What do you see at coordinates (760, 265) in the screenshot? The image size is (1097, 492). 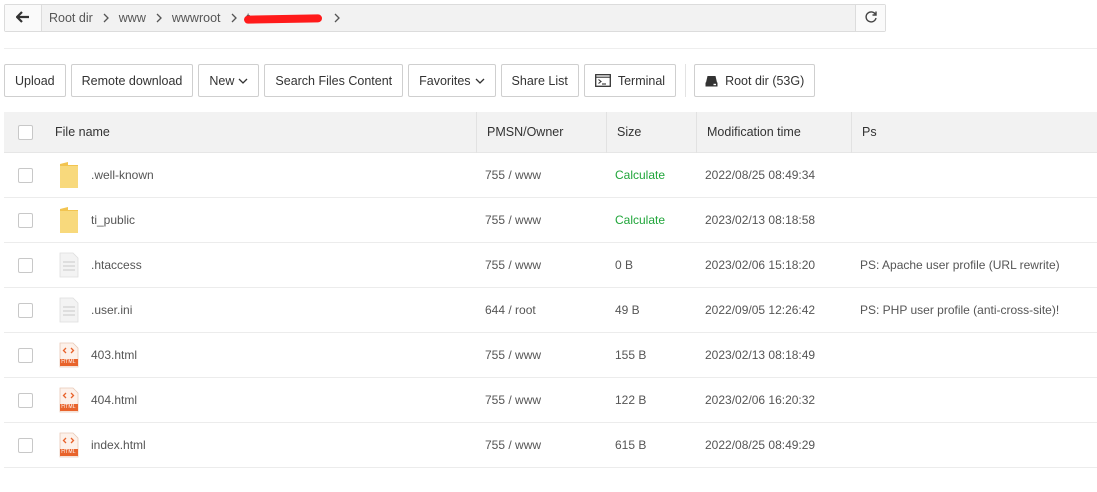 I see `modification-time: 2023/02/06 15:18:20` at bounding box center [760, 265].